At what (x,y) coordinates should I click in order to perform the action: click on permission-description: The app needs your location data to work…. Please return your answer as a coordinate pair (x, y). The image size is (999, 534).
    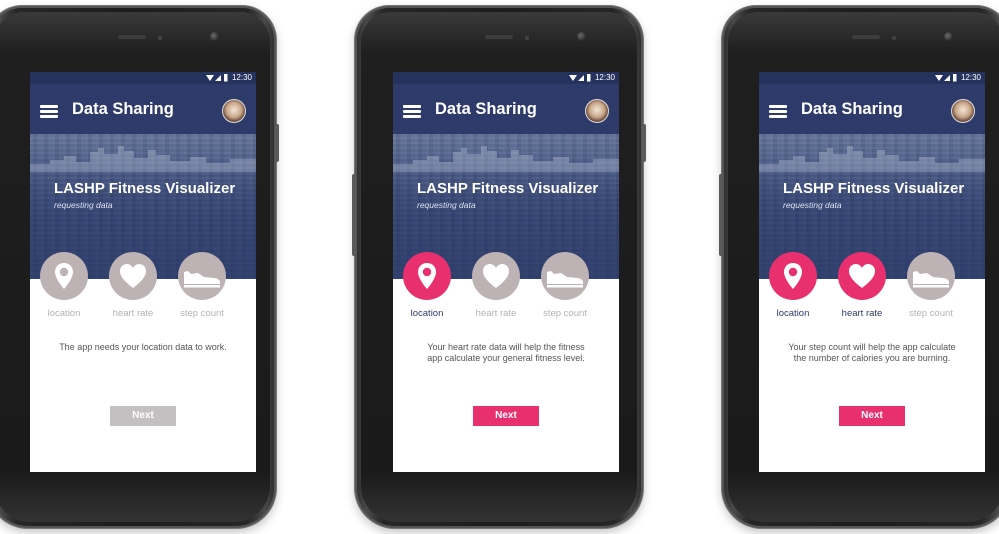
    Looking at the image, I should click on (143, 347).